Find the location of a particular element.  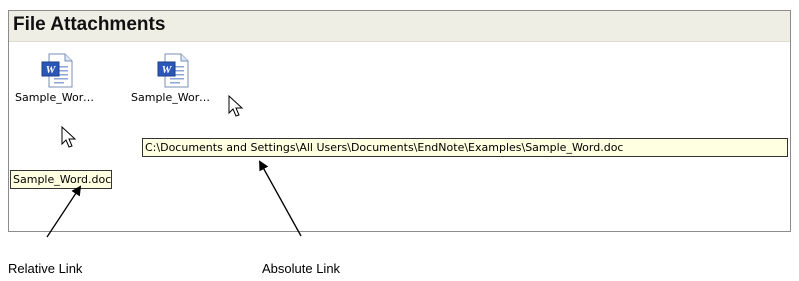

attachment-item-absolute: W Sample_Word.doc is located at coordinates (171, 78).